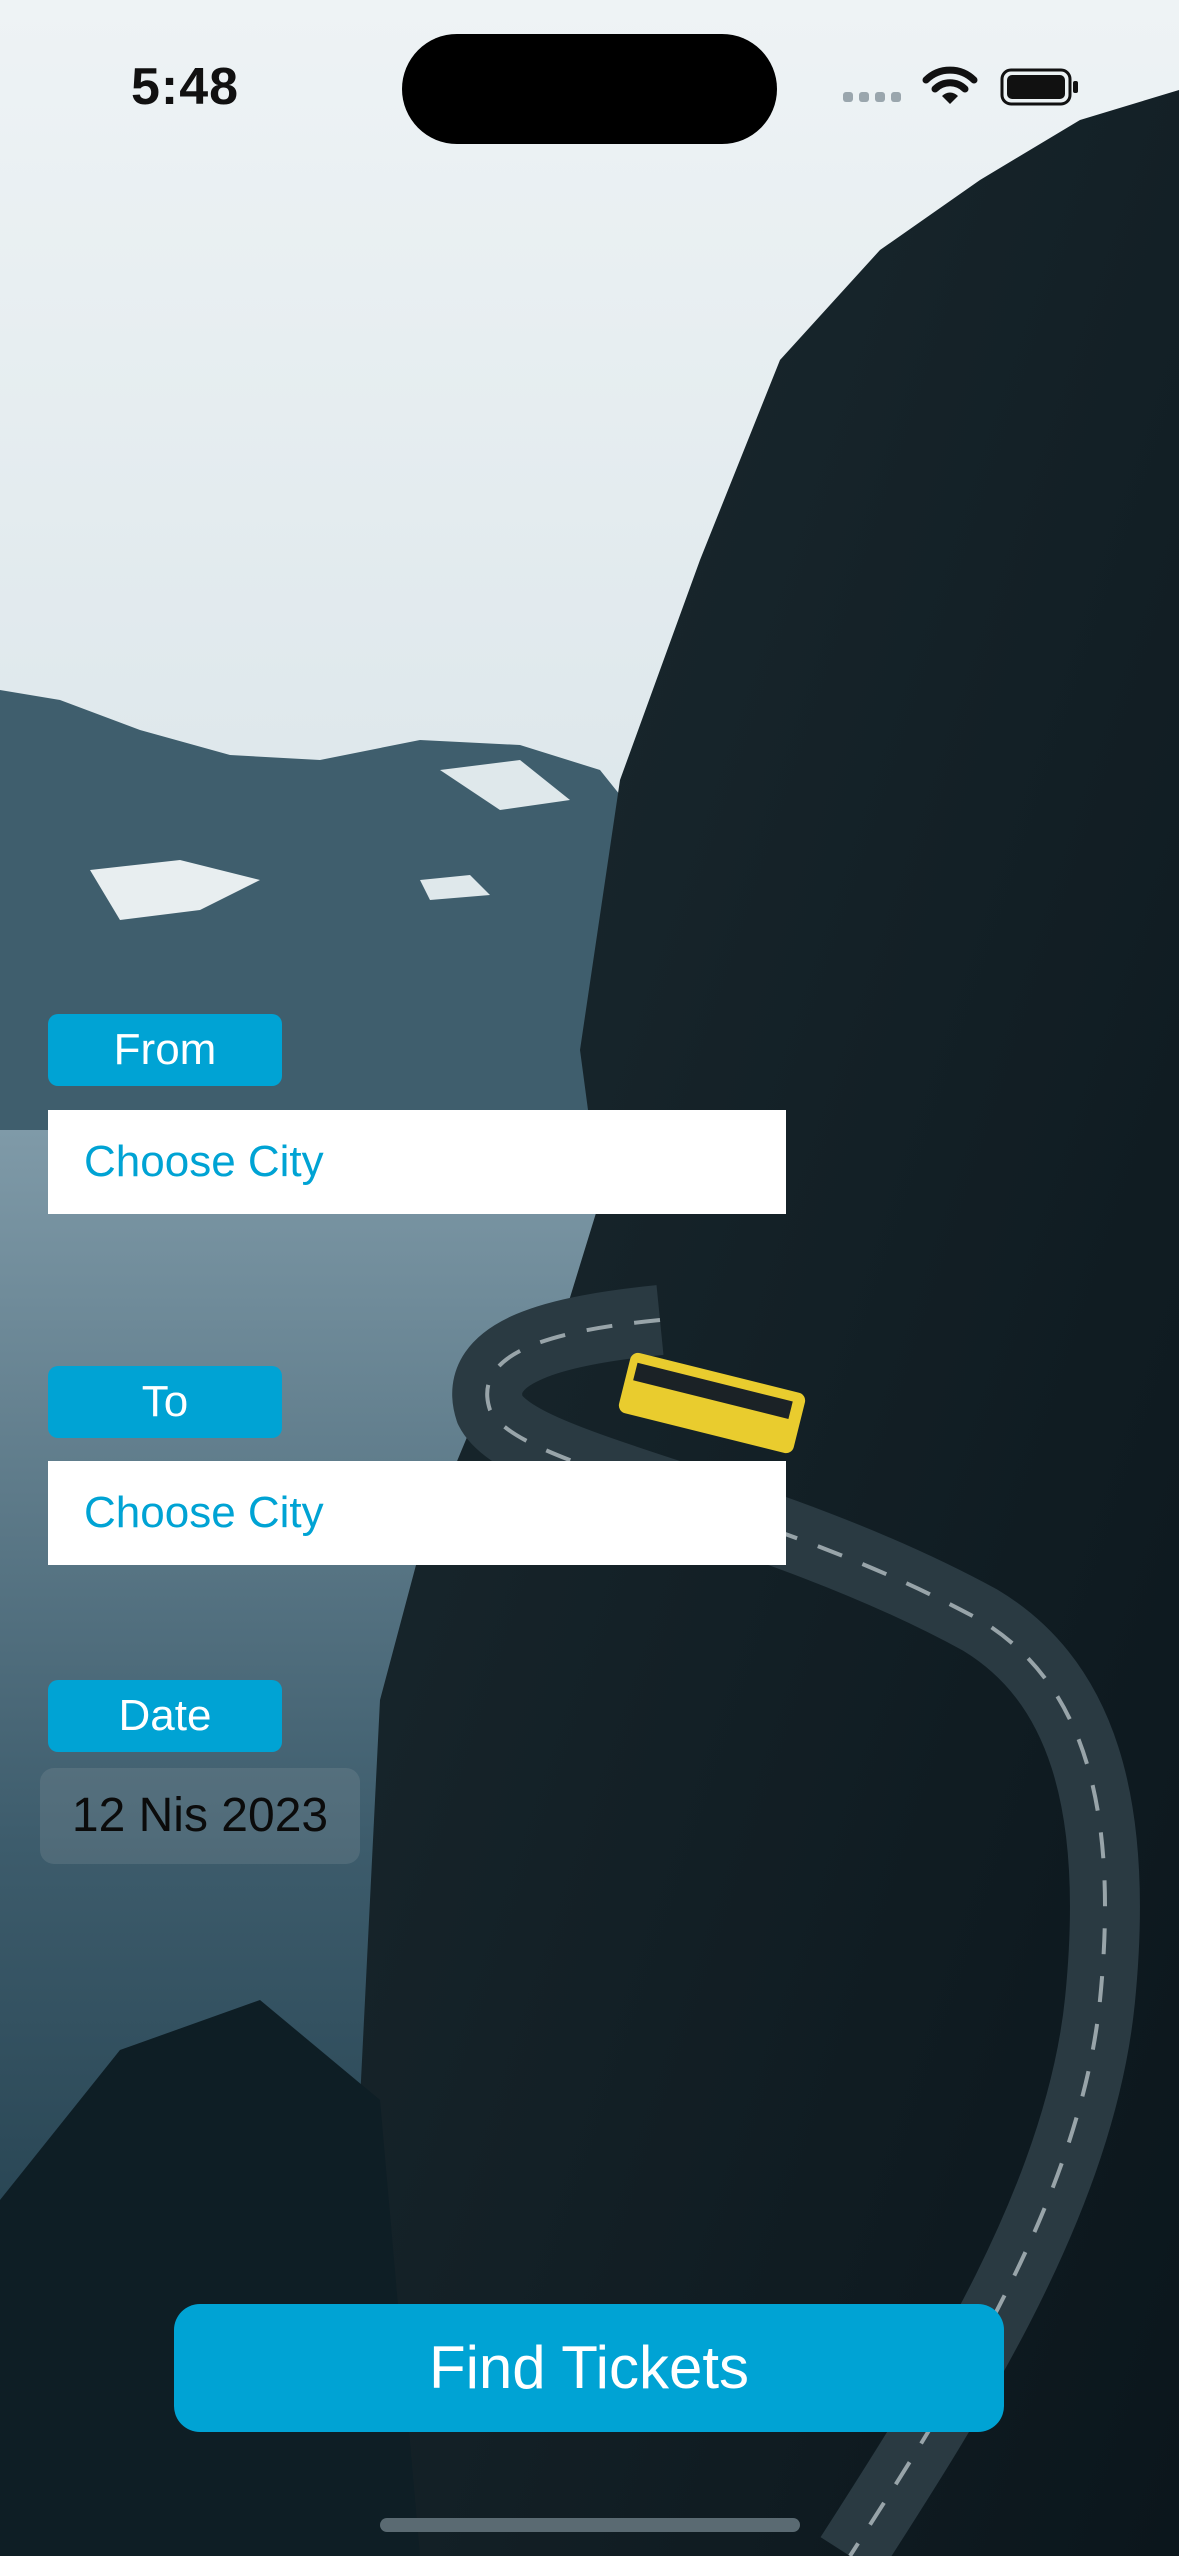 This screenshot has width=1179, height=2556. I want to click on status-time: 5:48, so click(185, 87).